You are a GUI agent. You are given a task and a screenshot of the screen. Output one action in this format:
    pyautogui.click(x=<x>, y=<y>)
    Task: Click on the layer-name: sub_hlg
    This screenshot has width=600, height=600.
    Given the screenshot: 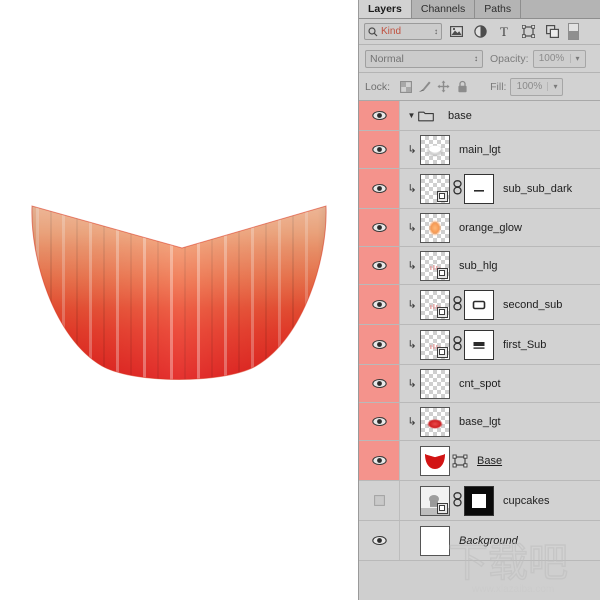 What is the action you would take?
    pyautogui.click(x=478, y=266)
    